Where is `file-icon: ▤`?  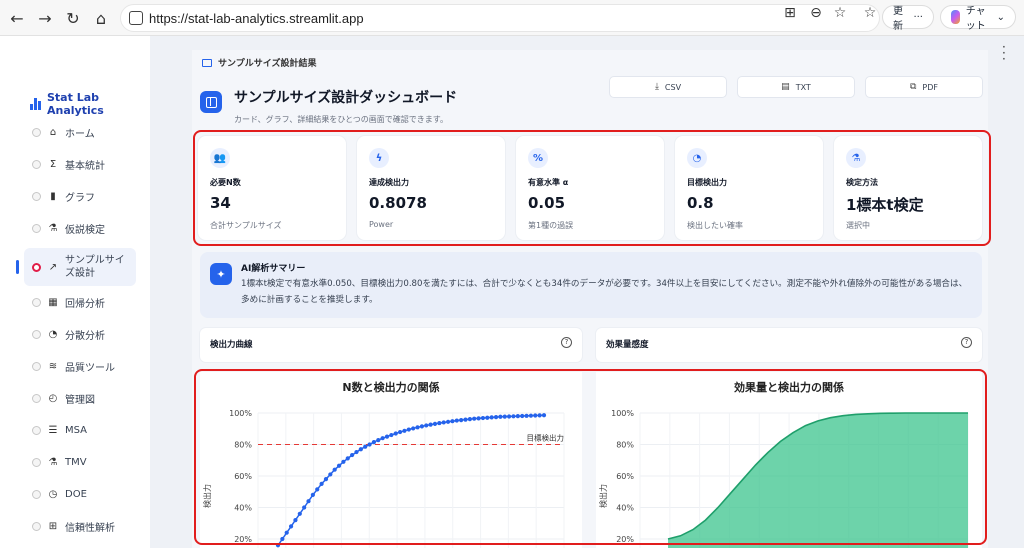 file-icon: ▤ is located at coordinates (785, 87).